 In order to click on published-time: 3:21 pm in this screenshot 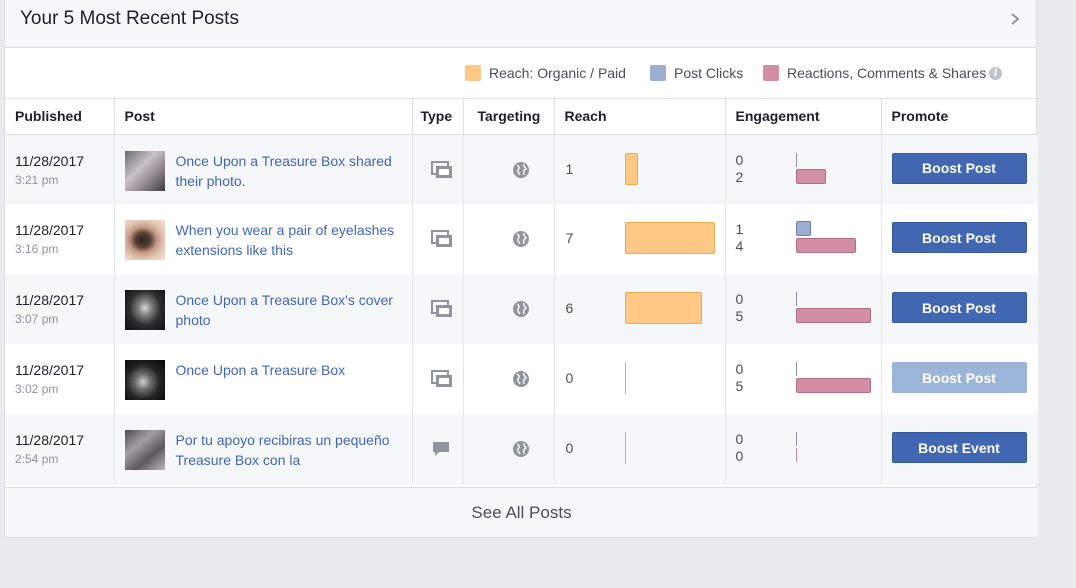, I will do `click(37, 179)`.